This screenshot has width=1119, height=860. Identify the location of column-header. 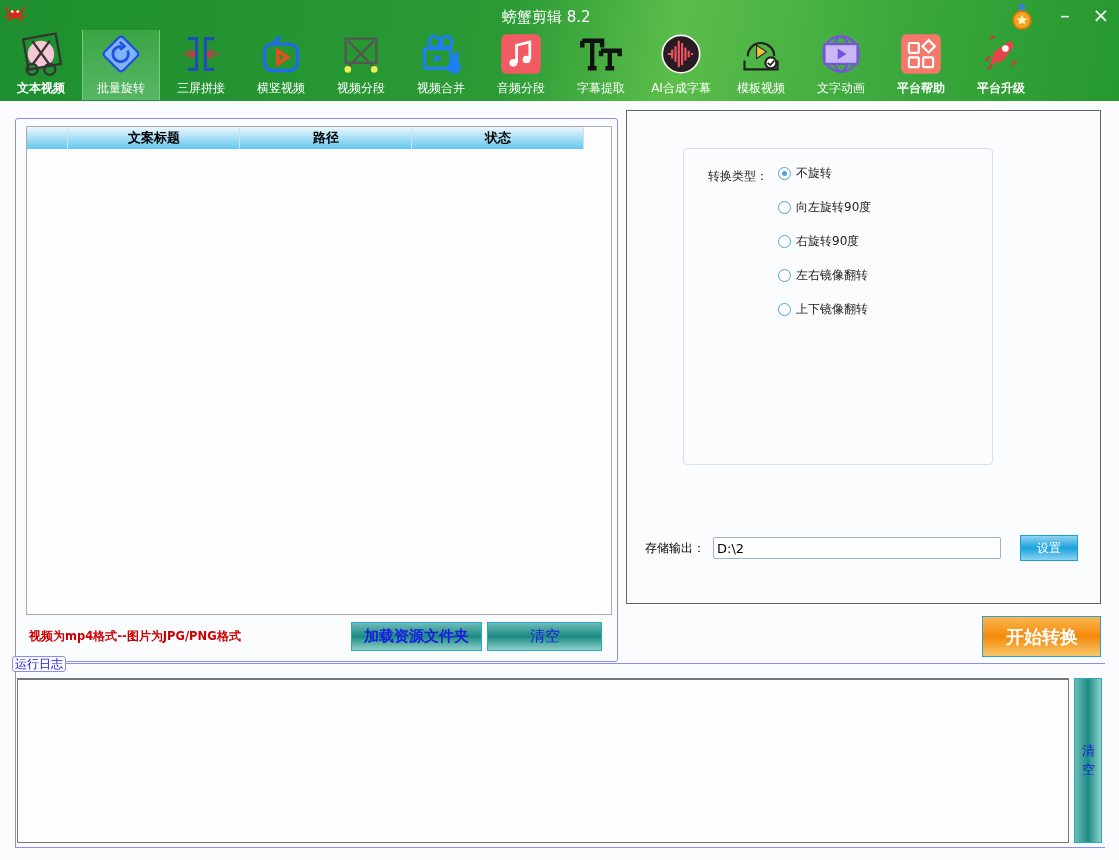
(47, 138).